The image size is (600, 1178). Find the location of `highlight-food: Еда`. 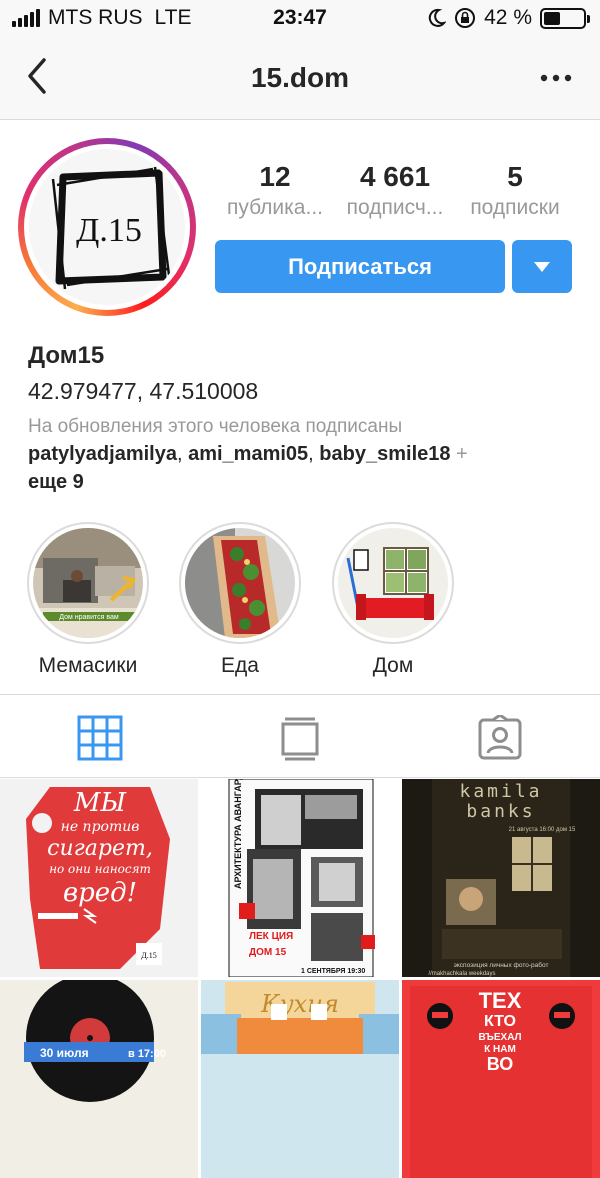

highlight-food: Еда is located at coordinates (240, 600).